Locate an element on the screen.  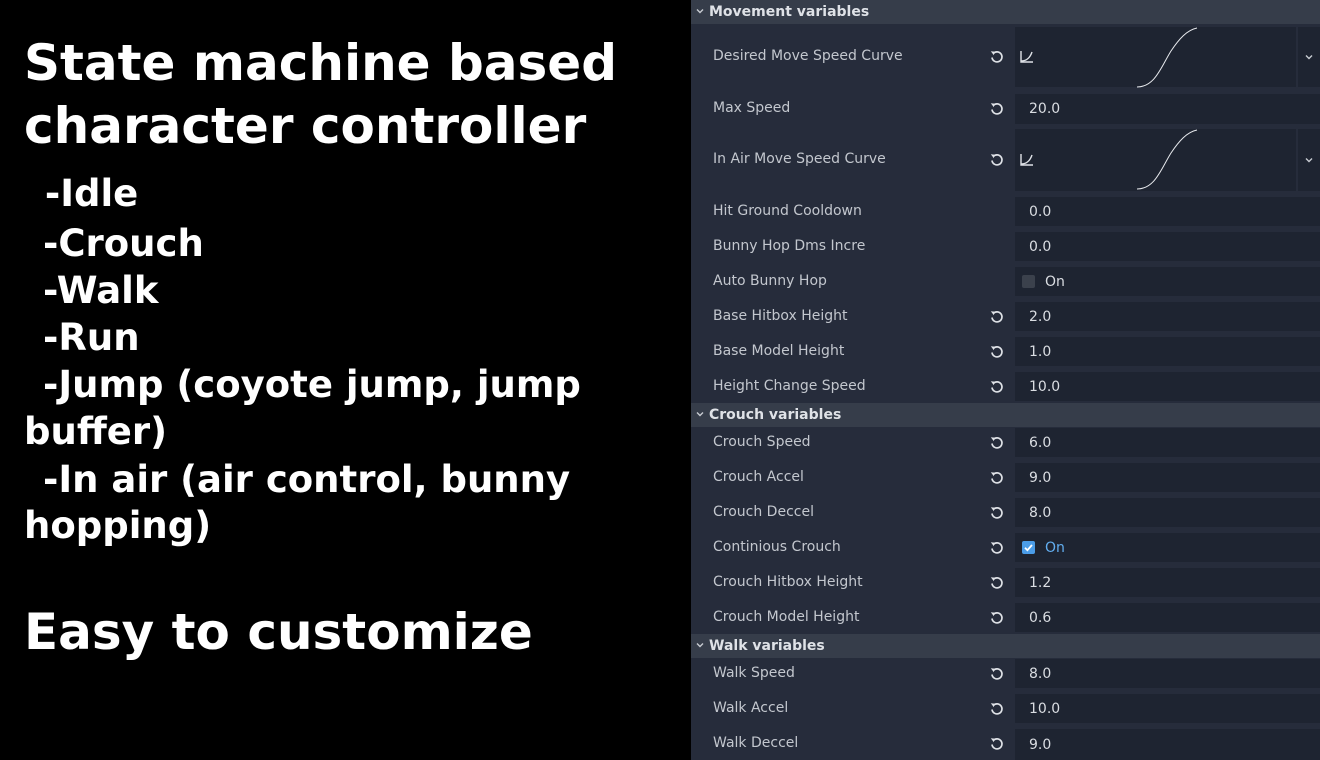
property-label: Base Hitbox Height is located at coordinates (780, 316).